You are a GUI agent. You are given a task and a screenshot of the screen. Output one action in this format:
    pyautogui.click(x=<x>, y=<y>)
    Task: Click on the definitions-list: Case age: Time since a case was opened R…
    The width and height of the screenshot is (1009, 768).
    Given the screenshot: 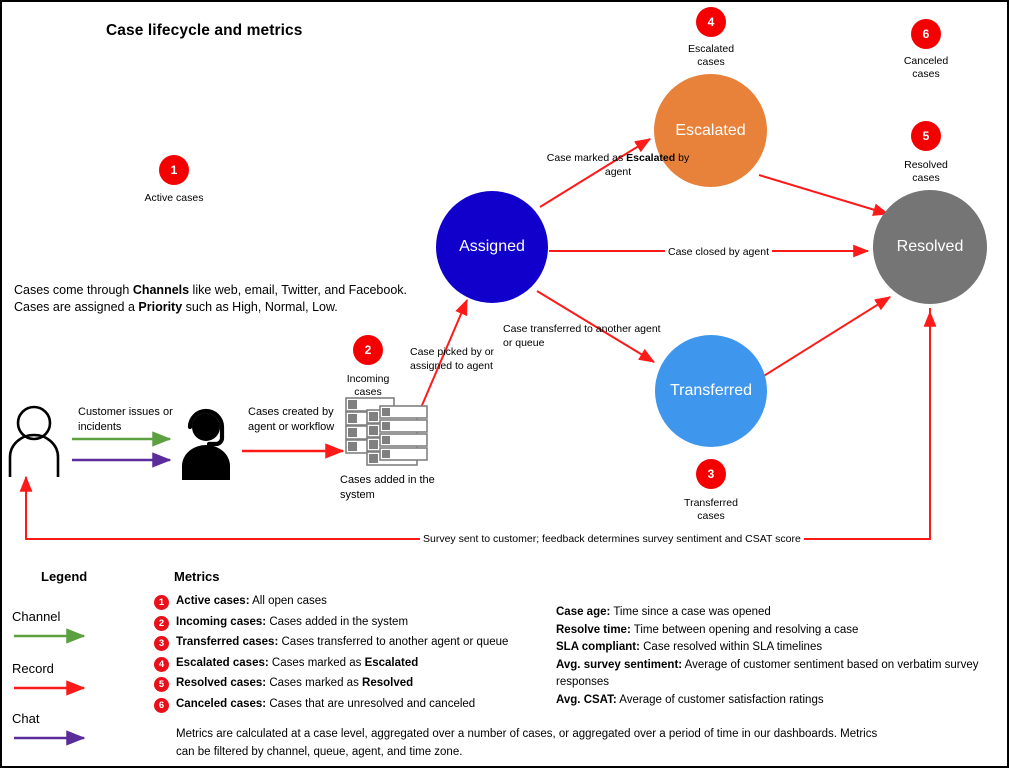 What is the action you would take?
    pyautogui.click(x=781, y=656)
    